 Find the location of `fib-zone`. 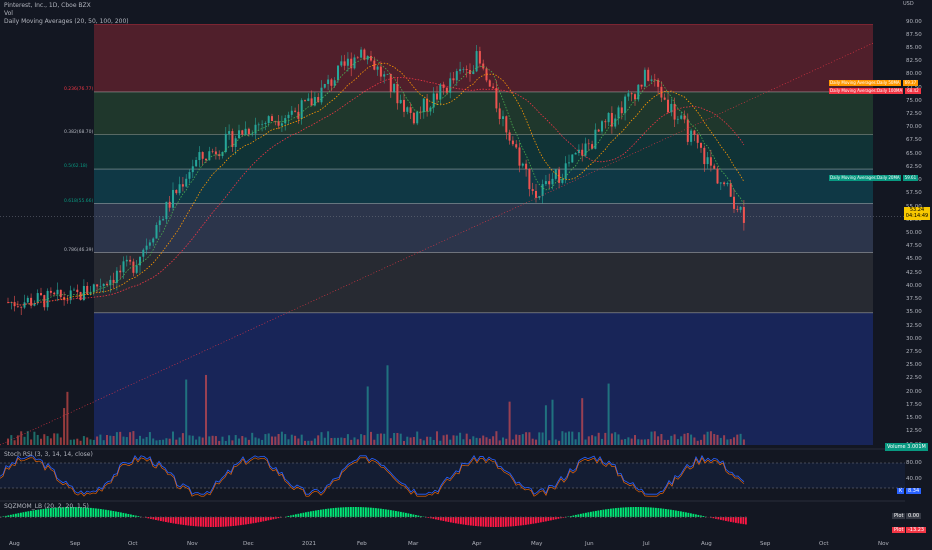

fib-zone is located at coordinates (483, 228).